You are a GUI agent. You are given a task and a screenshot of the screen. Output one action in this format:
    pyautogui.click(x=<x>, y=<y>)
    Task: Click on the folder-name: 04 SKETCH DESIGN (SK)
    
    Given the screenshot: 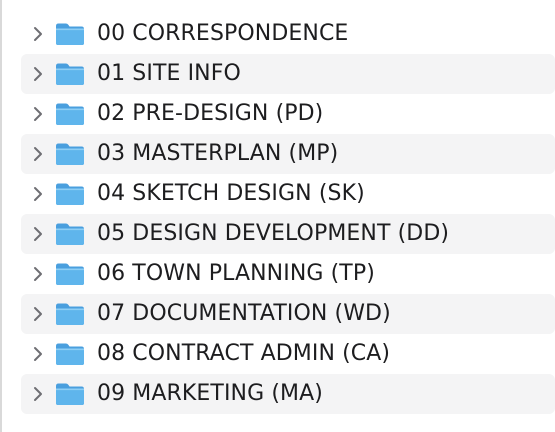 What is the action you would take?
    pyautogui.click(x=231, y=194)
    